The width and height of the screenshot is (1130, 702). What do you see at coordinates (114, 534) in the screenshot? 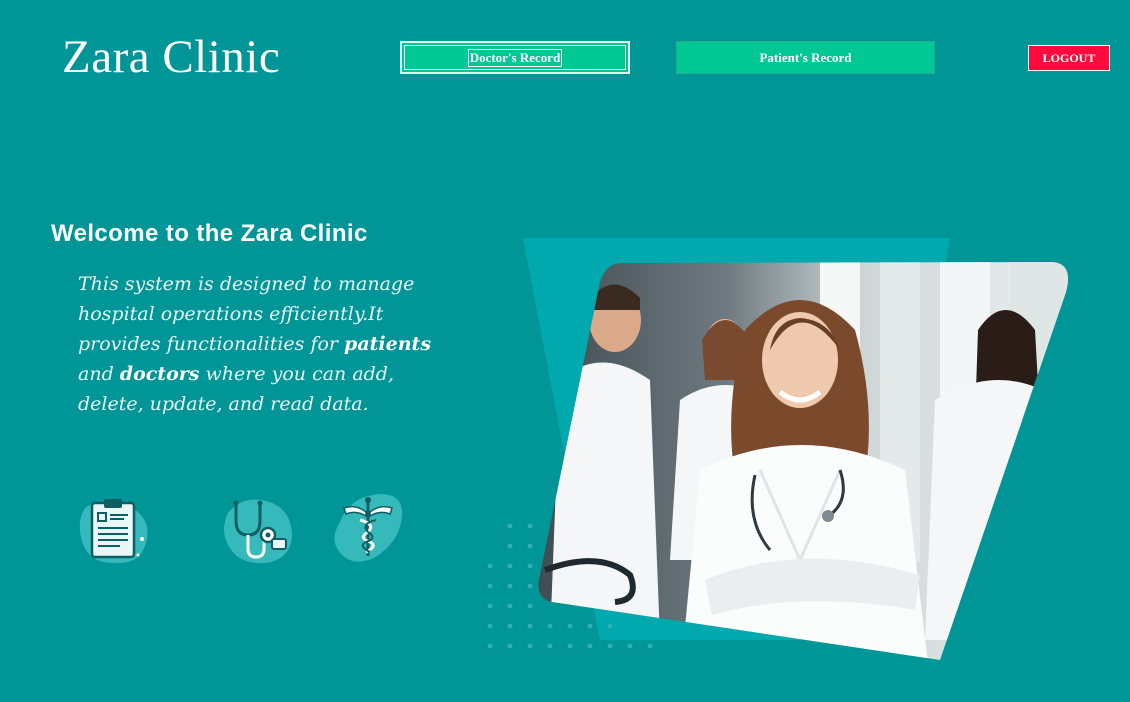
I see `clipboard-icon` at bounding box center [114, 534].